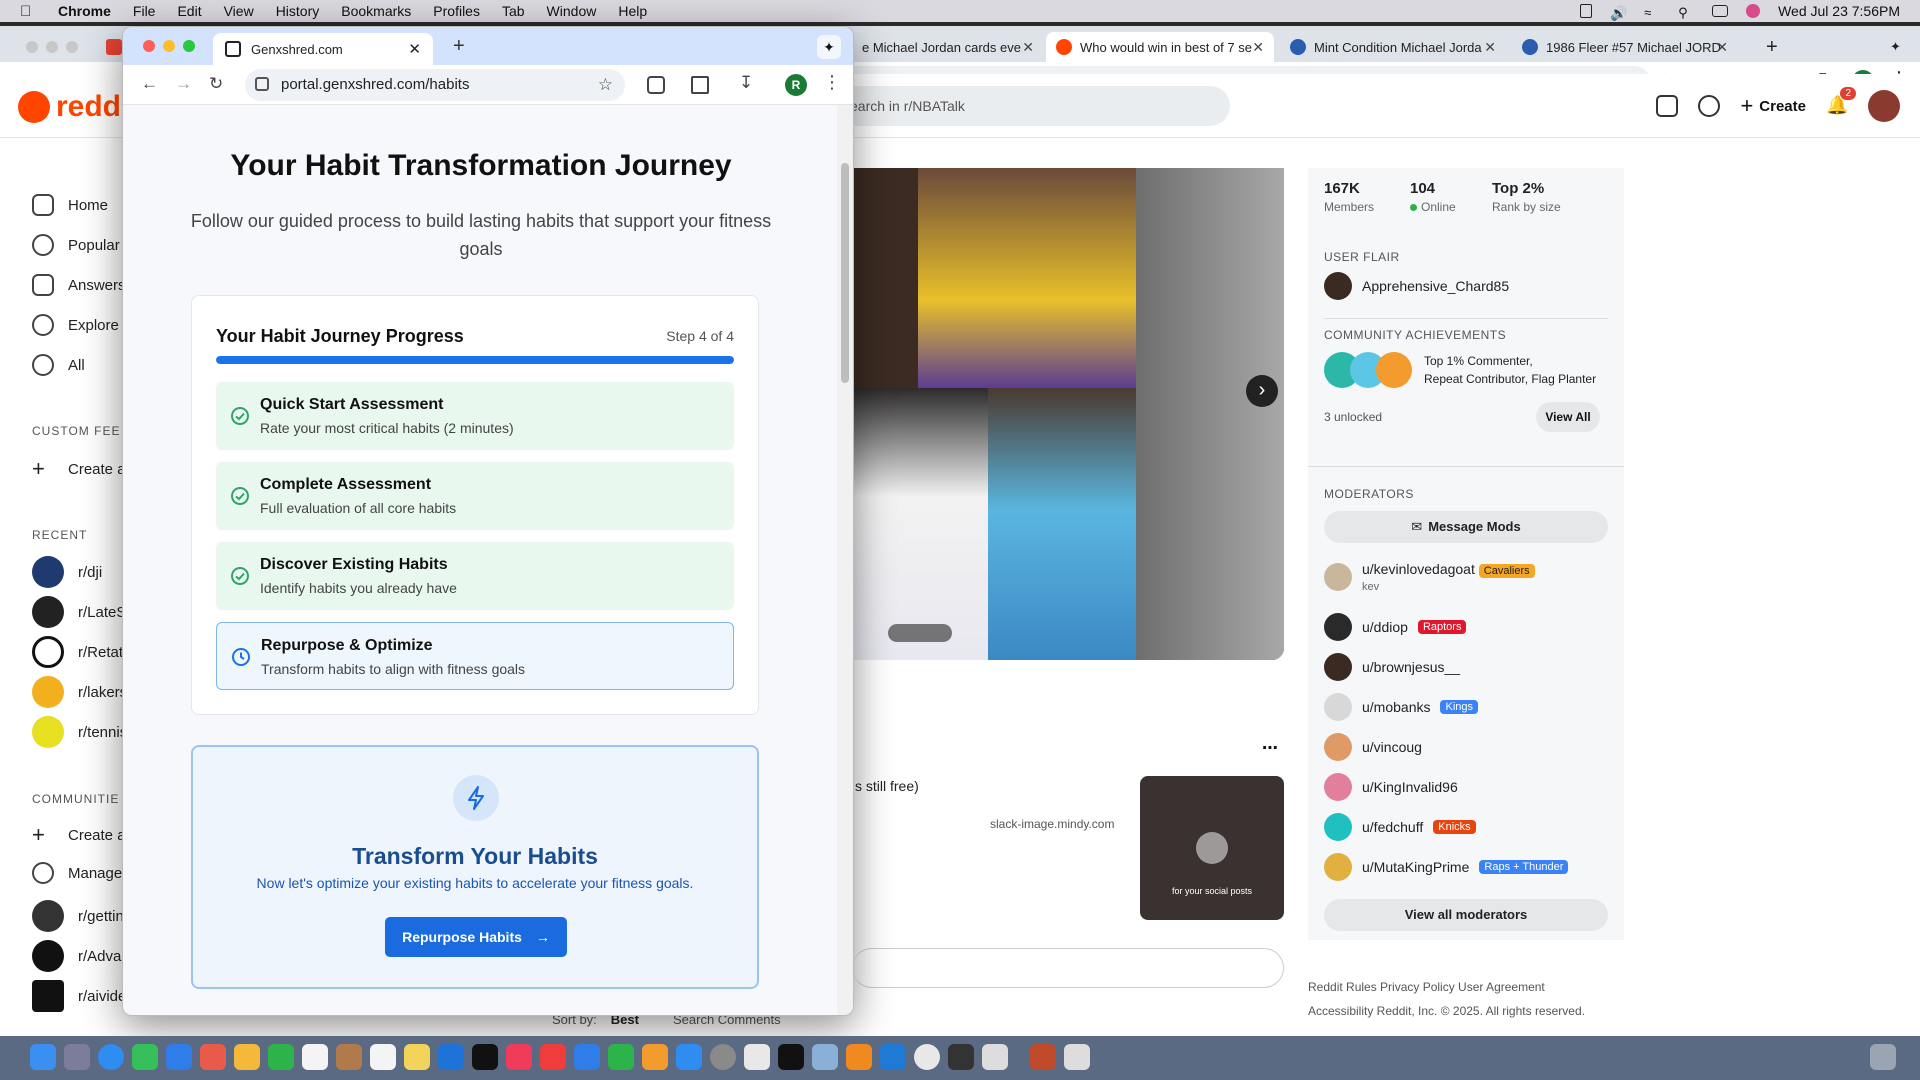 Image resolution: width=1920 pixels, height=1080 pixels. I want to click on message-mods-button: ✉ Message Mods, so click(1466, 527).